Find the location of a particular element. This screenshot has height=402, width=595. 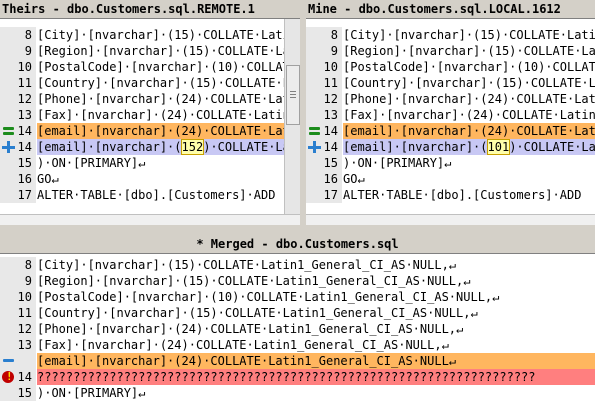

theirs-scroll-thumb is located at coordinates (293, 95).